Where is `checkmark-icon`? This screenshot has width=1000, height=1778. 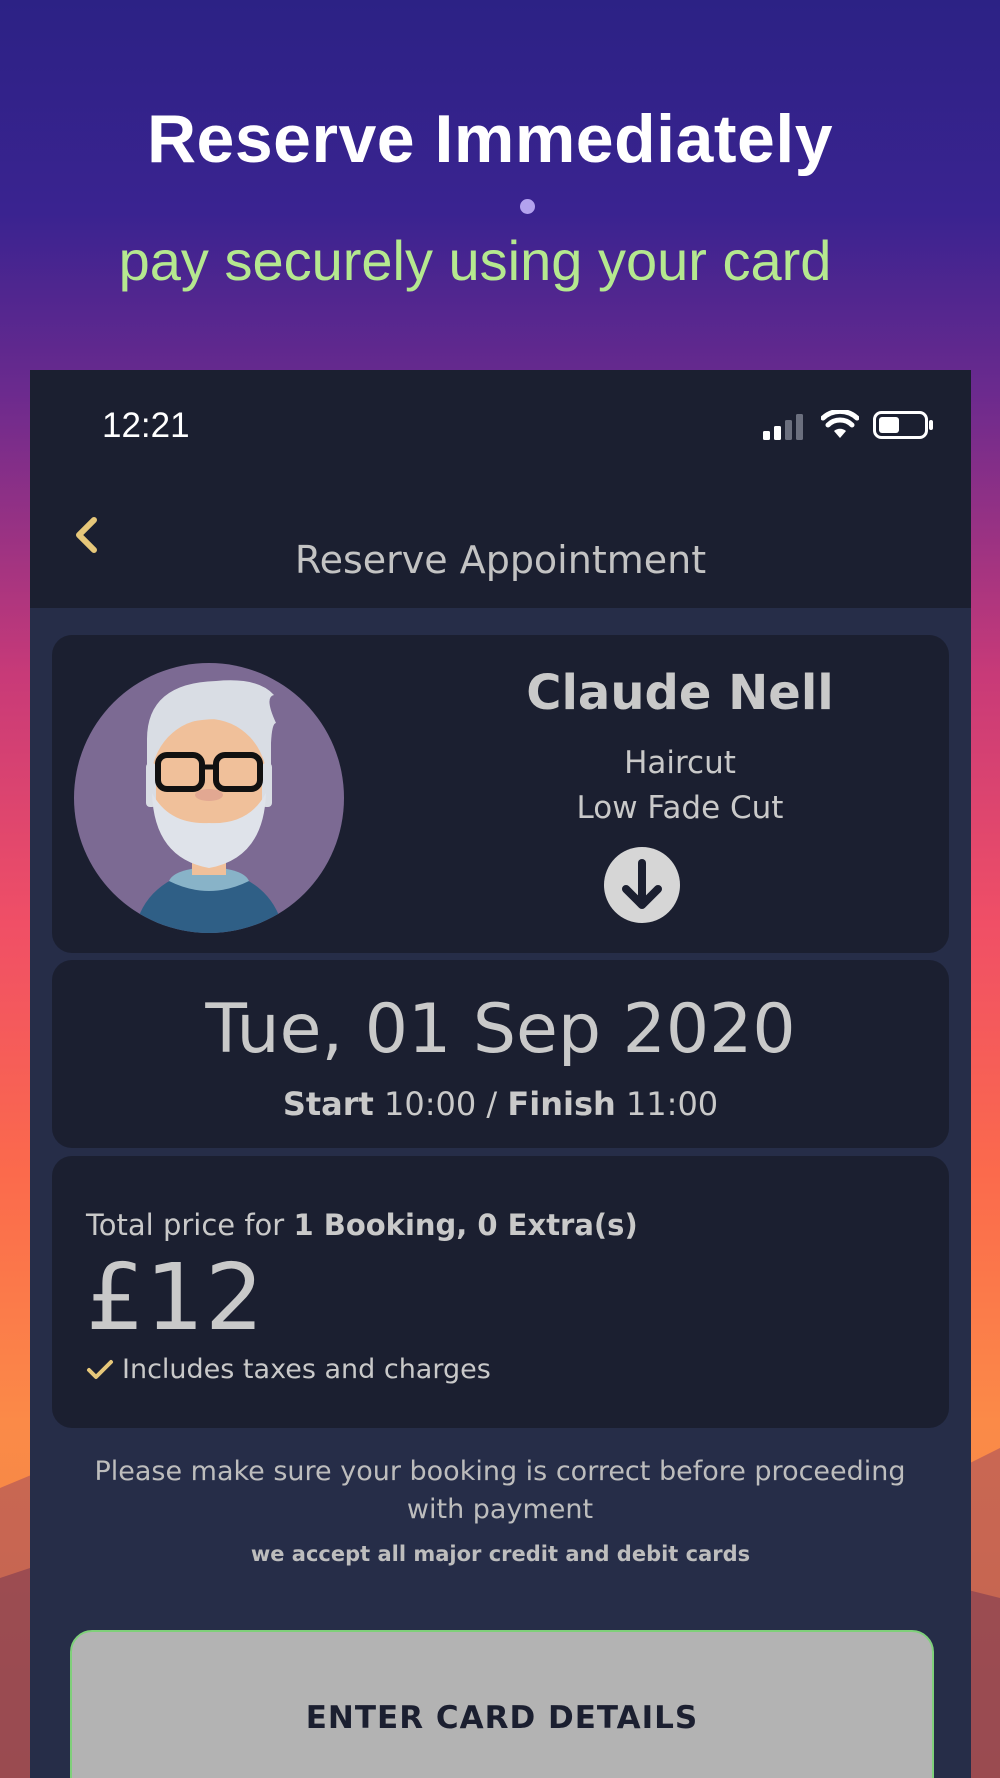
checkmark-icon is located at coordinates (100, 1369).